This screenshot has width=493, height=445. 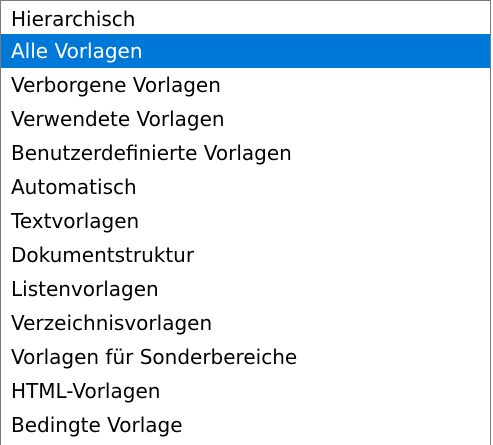 I want to click on list-item-hierarchisch: Hierarchisch, so click(x=245, y=19).